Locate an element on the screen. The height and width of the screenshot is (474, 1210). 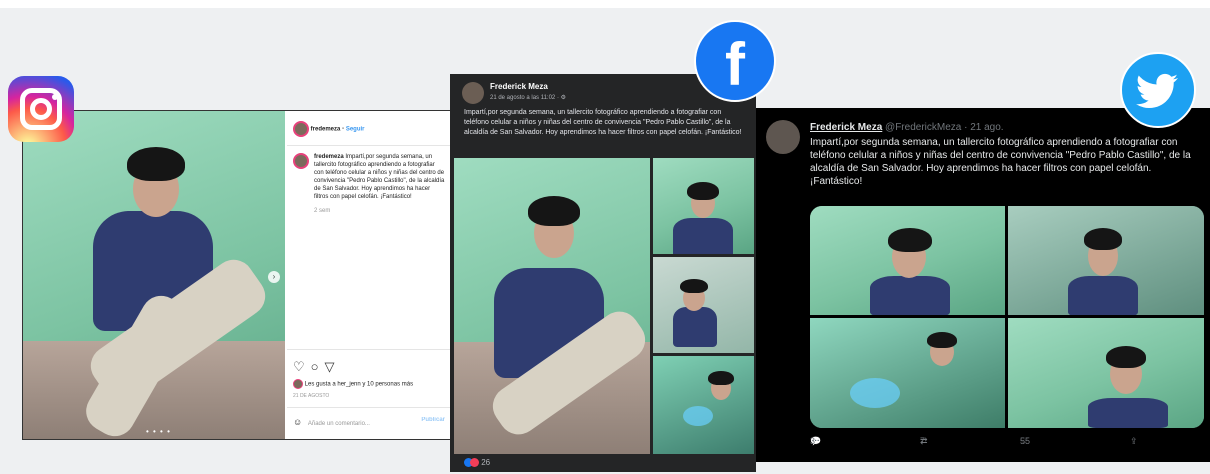
instagram-logo-icon is located at coordinates (41, 109).